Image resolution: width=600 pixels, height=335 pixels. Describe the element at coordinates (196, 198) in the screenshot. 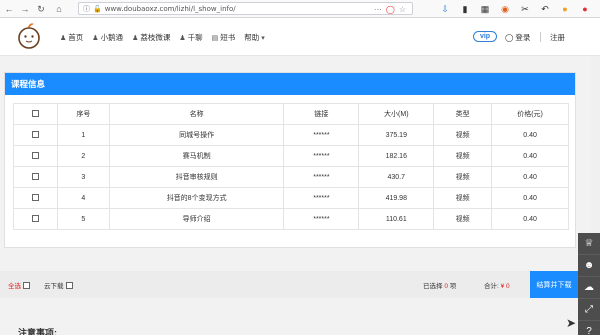

I see `cell-name: 抖音的8个变现方式` at that location.